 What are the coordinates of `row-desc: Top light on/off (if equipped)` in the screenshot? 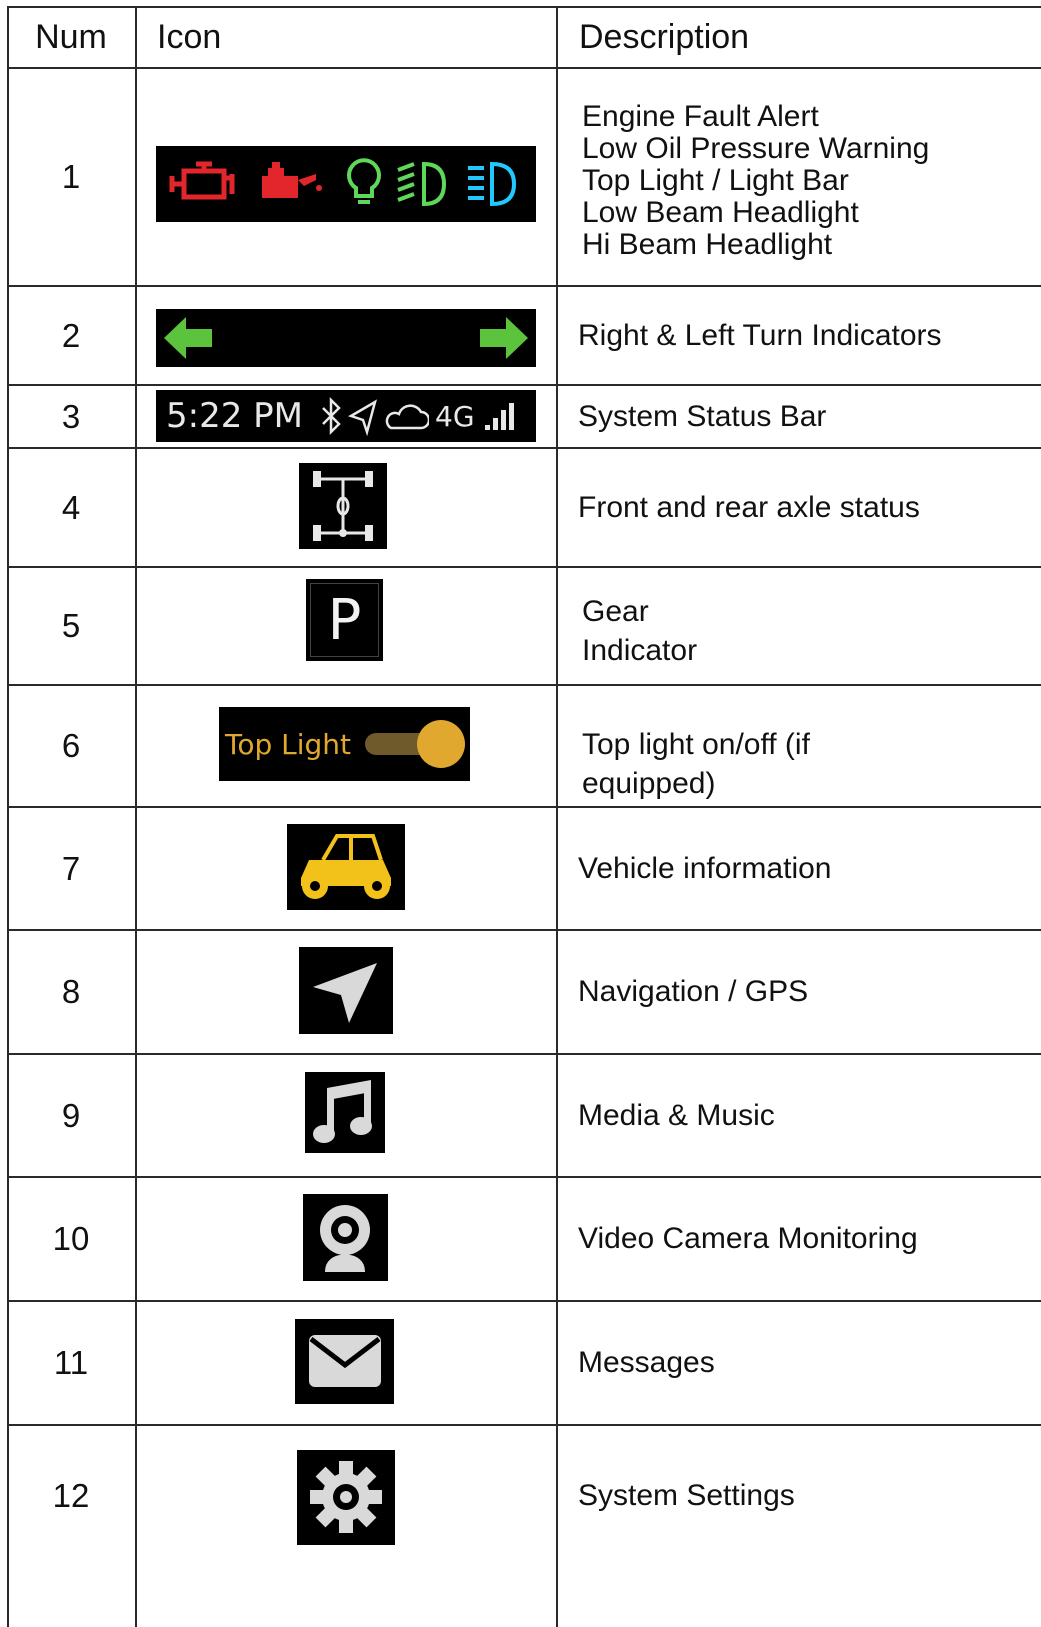 It's located at (696, 764).